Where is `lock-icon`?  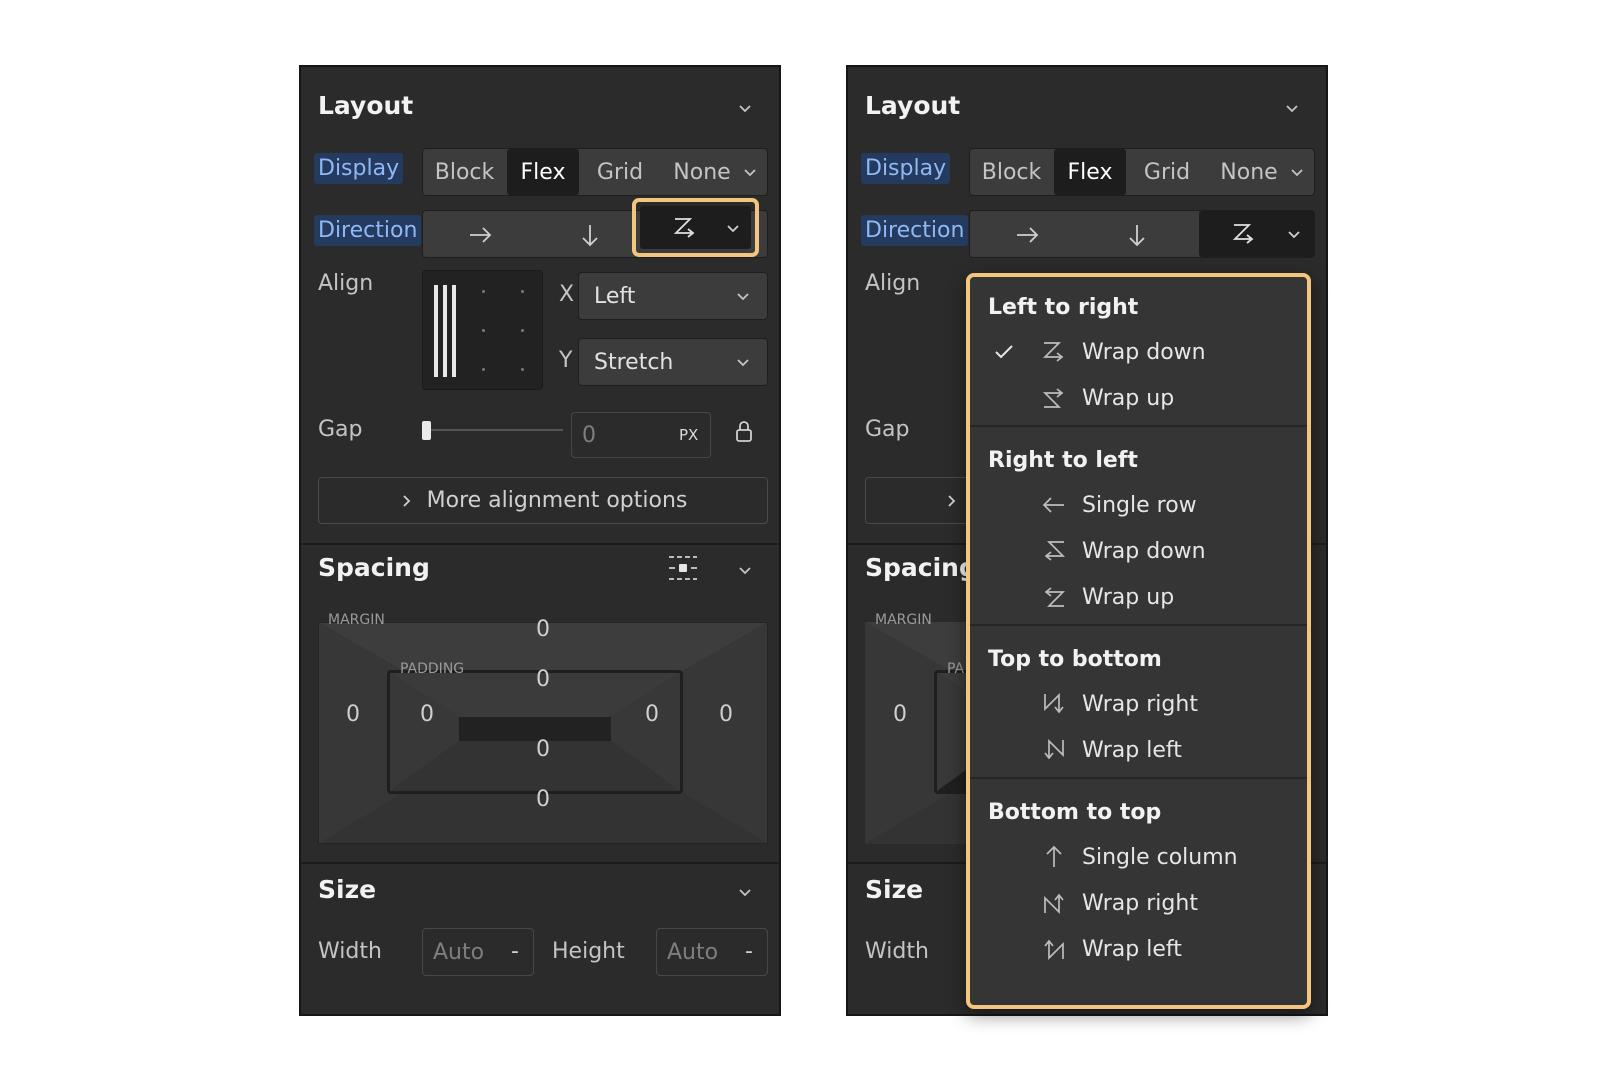 lock-icon is located at coordinates (744, 432).